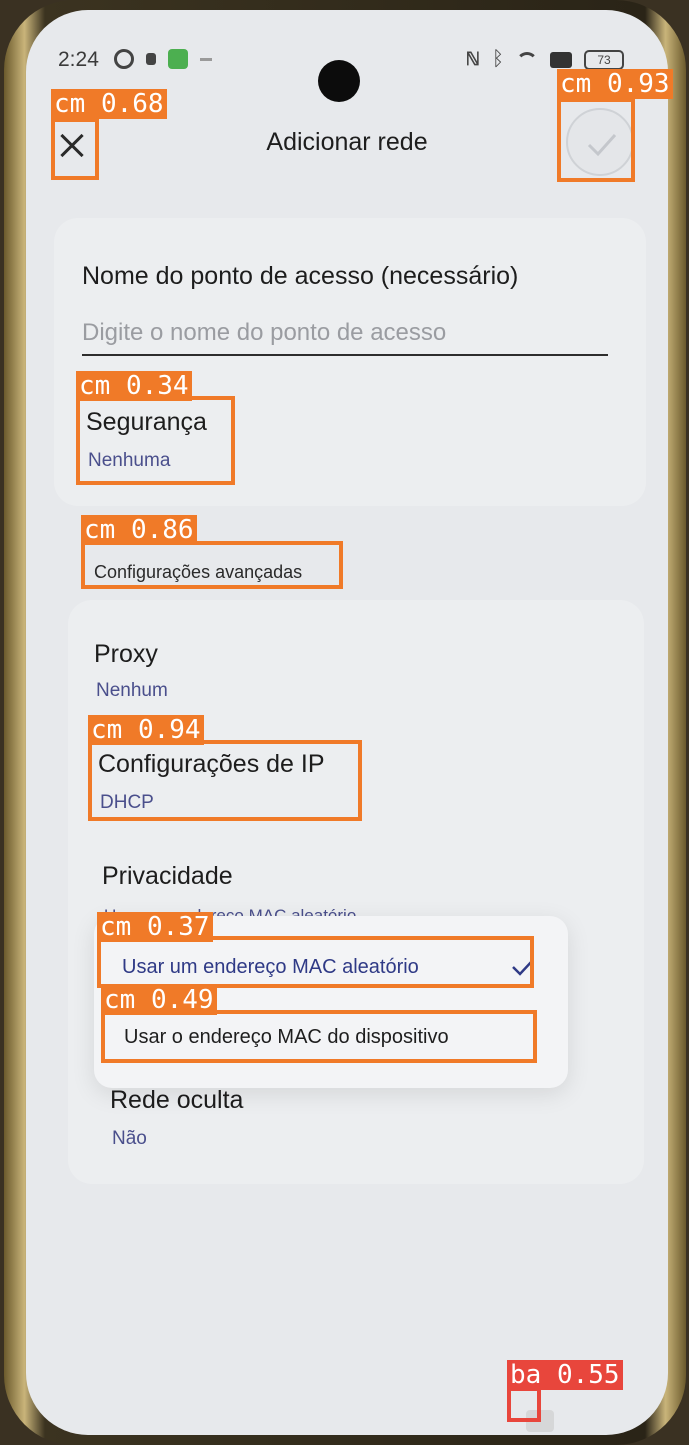 The height and width of the screenshot is (1445, 689). Describe the element at coordinates (498, 59) in the screenshot. I see `bluetooth-icon: ᛒ` at that location.